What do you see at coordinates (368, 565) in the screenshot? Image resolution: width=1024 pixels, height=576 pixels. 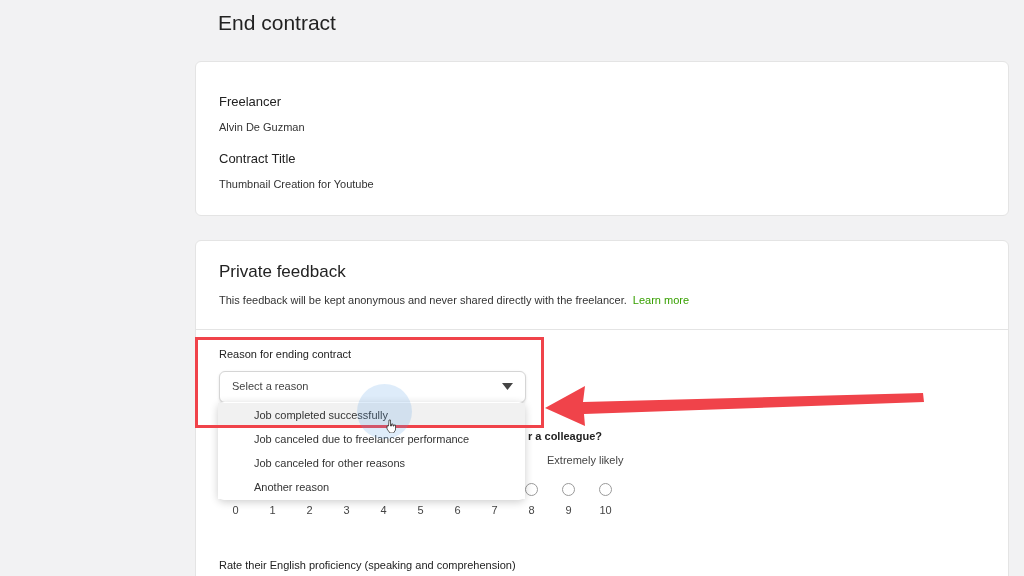 I see `field-label: Rate their English proficiency (speaking and comprehension)` at bounding box center [368, 565].